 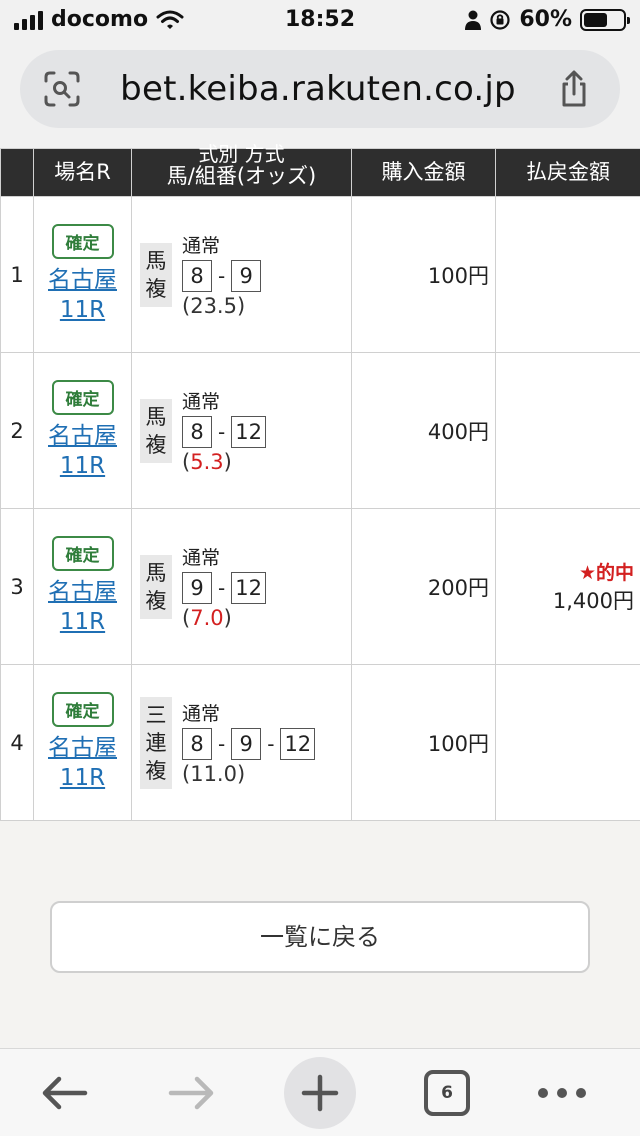 What do you see at coordinates (241, 175) in the screenshot?
I see `header-method-line2: 馬/組番(オッズ)` at bounding box center [241, 175].